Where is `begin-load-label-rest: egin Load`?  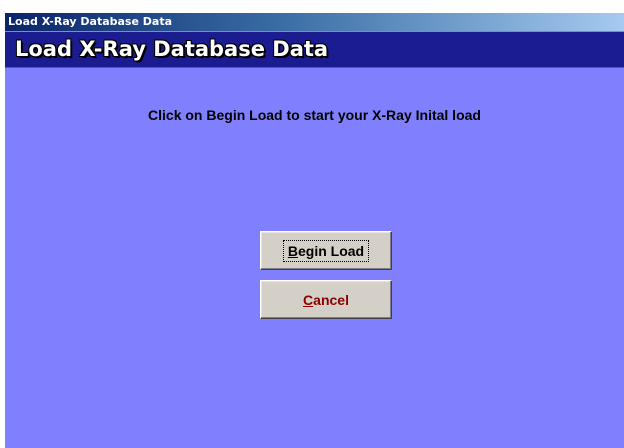
begin-load-label-rest: egin Load is located at coordinates (331, 250).